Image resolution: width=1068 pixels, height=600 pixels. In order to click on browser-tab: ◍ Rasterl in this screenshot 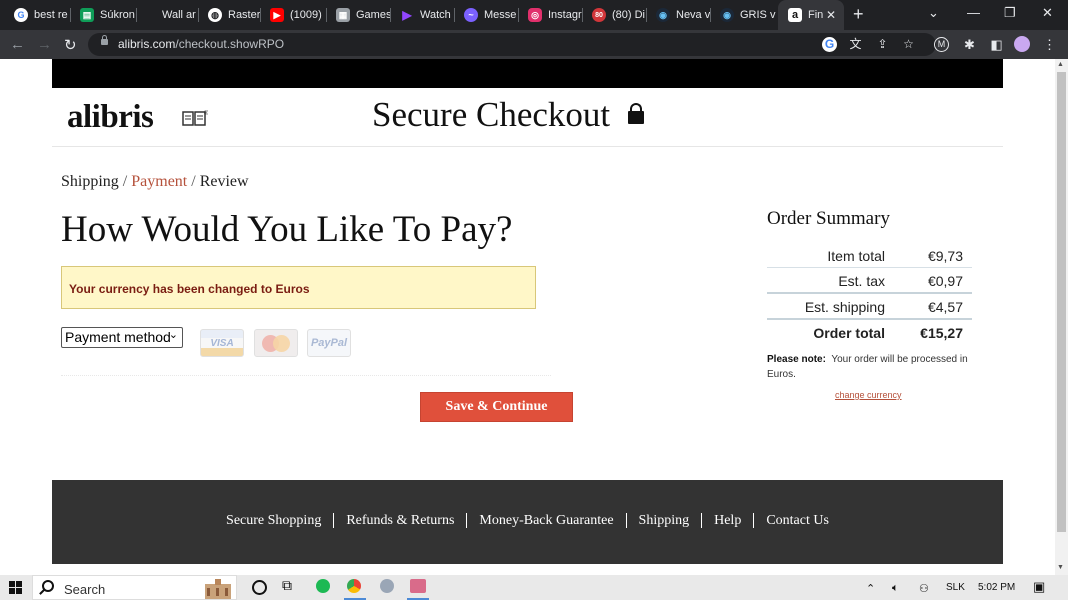, I will do `click(229, 15)`.